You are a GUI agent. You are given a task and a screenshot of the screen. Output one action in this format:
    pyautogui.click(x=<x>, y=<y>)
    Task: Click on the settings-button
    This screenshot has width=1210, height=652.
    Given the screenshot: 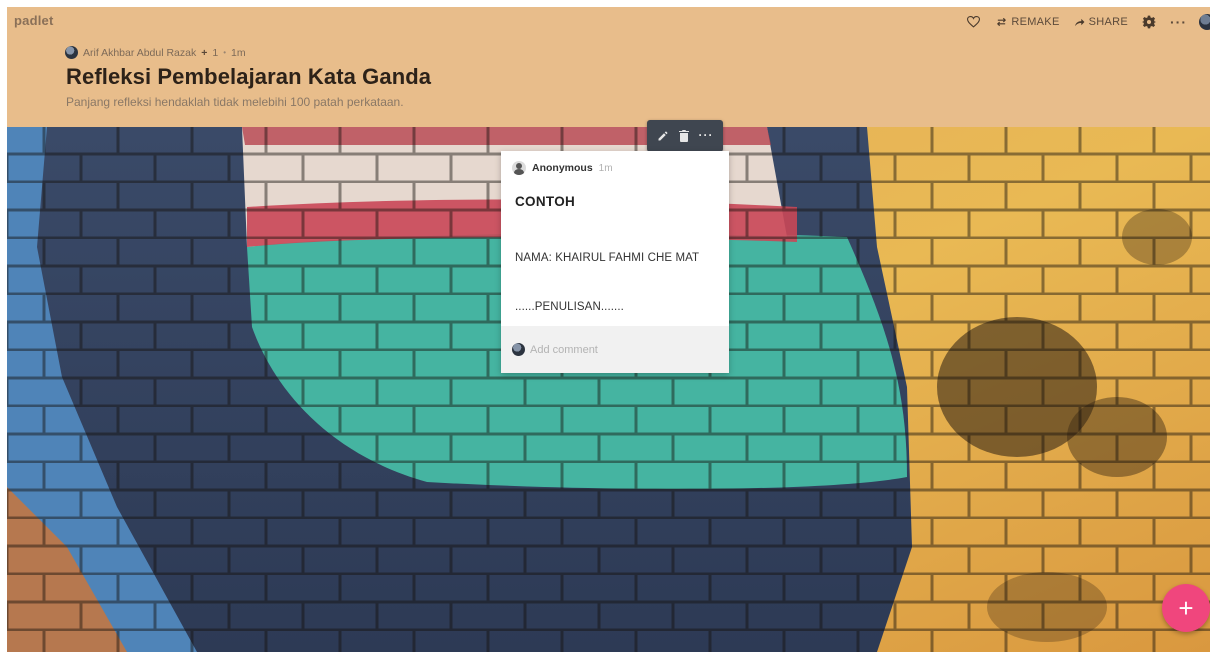 What is the action you would take?
    pyautogui.click(x=1149, y=22)
    